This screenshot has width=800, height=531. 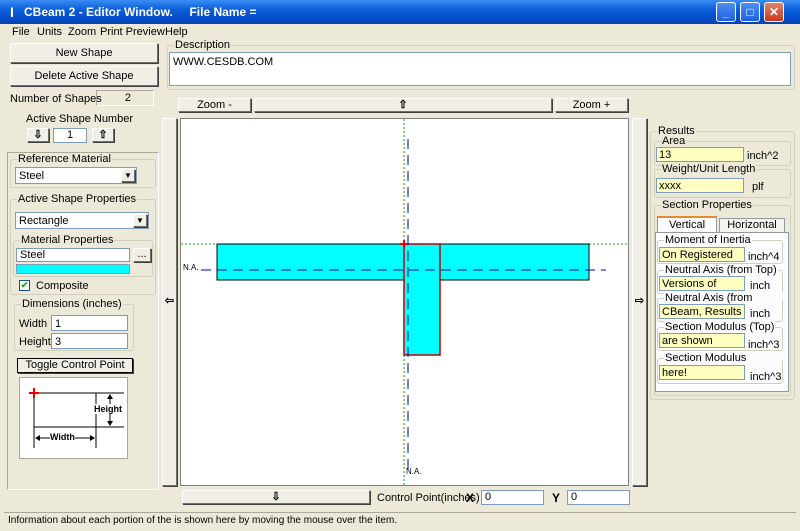 I want to click on section-properties-label: Section Properties, so click(x=707, y=205).